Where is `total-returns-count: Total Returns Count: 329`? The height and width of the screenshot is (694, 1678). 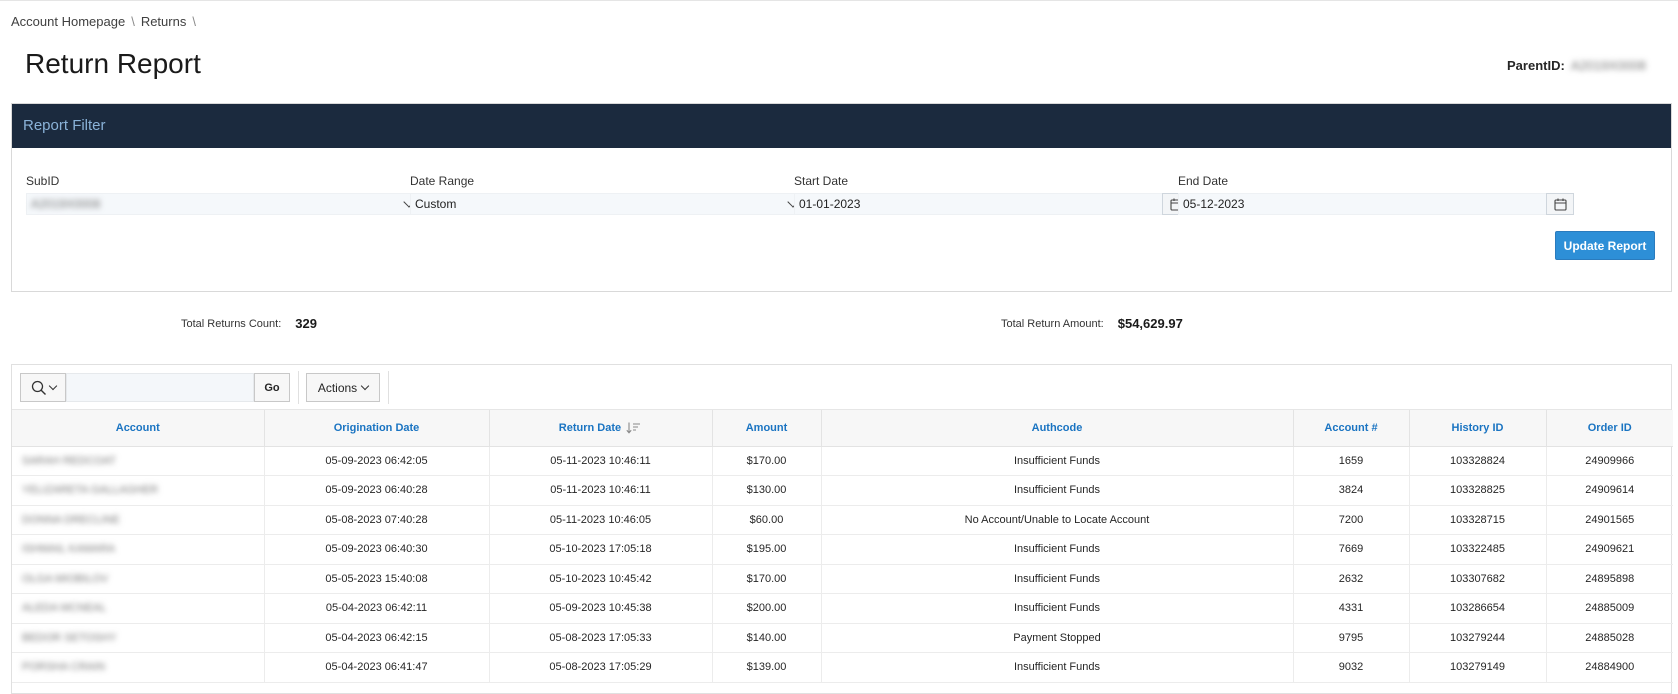
total-returns-count: Total Returns Count: 329 is located at coordinates (249, 323).